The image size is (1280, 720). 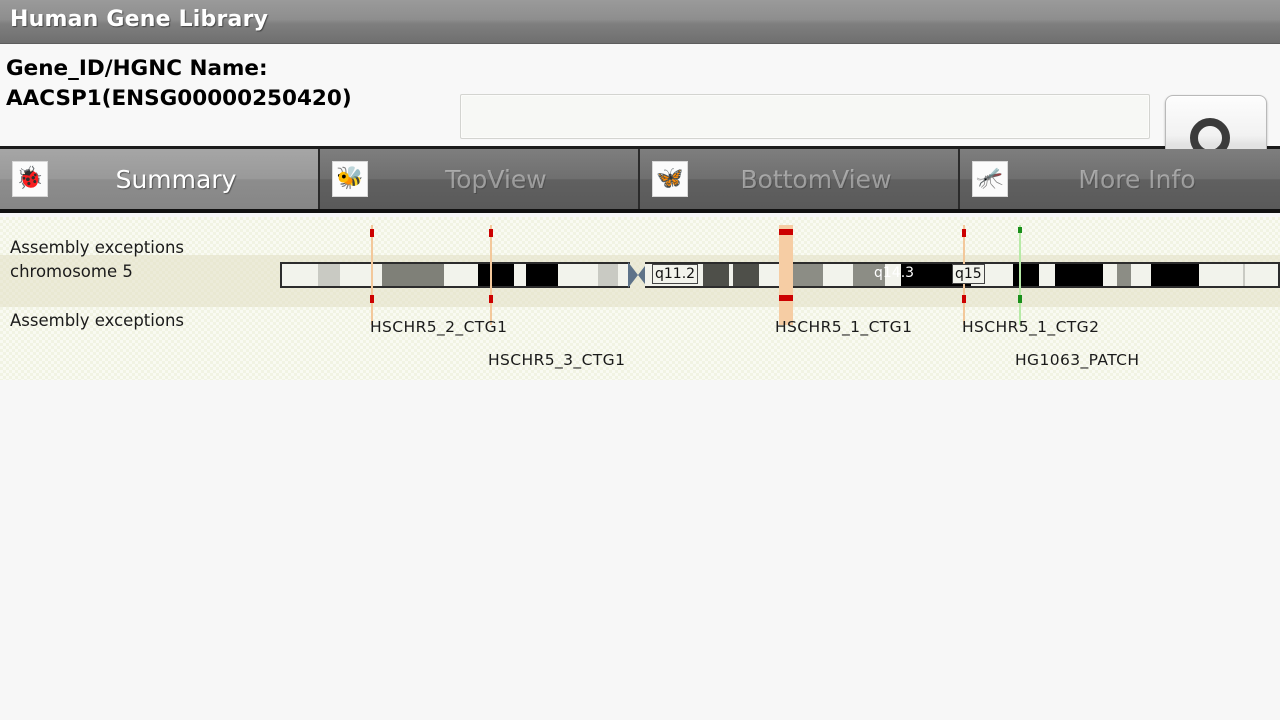 I want to click on bee-icon: 🐝, so click(x=350, y=179).